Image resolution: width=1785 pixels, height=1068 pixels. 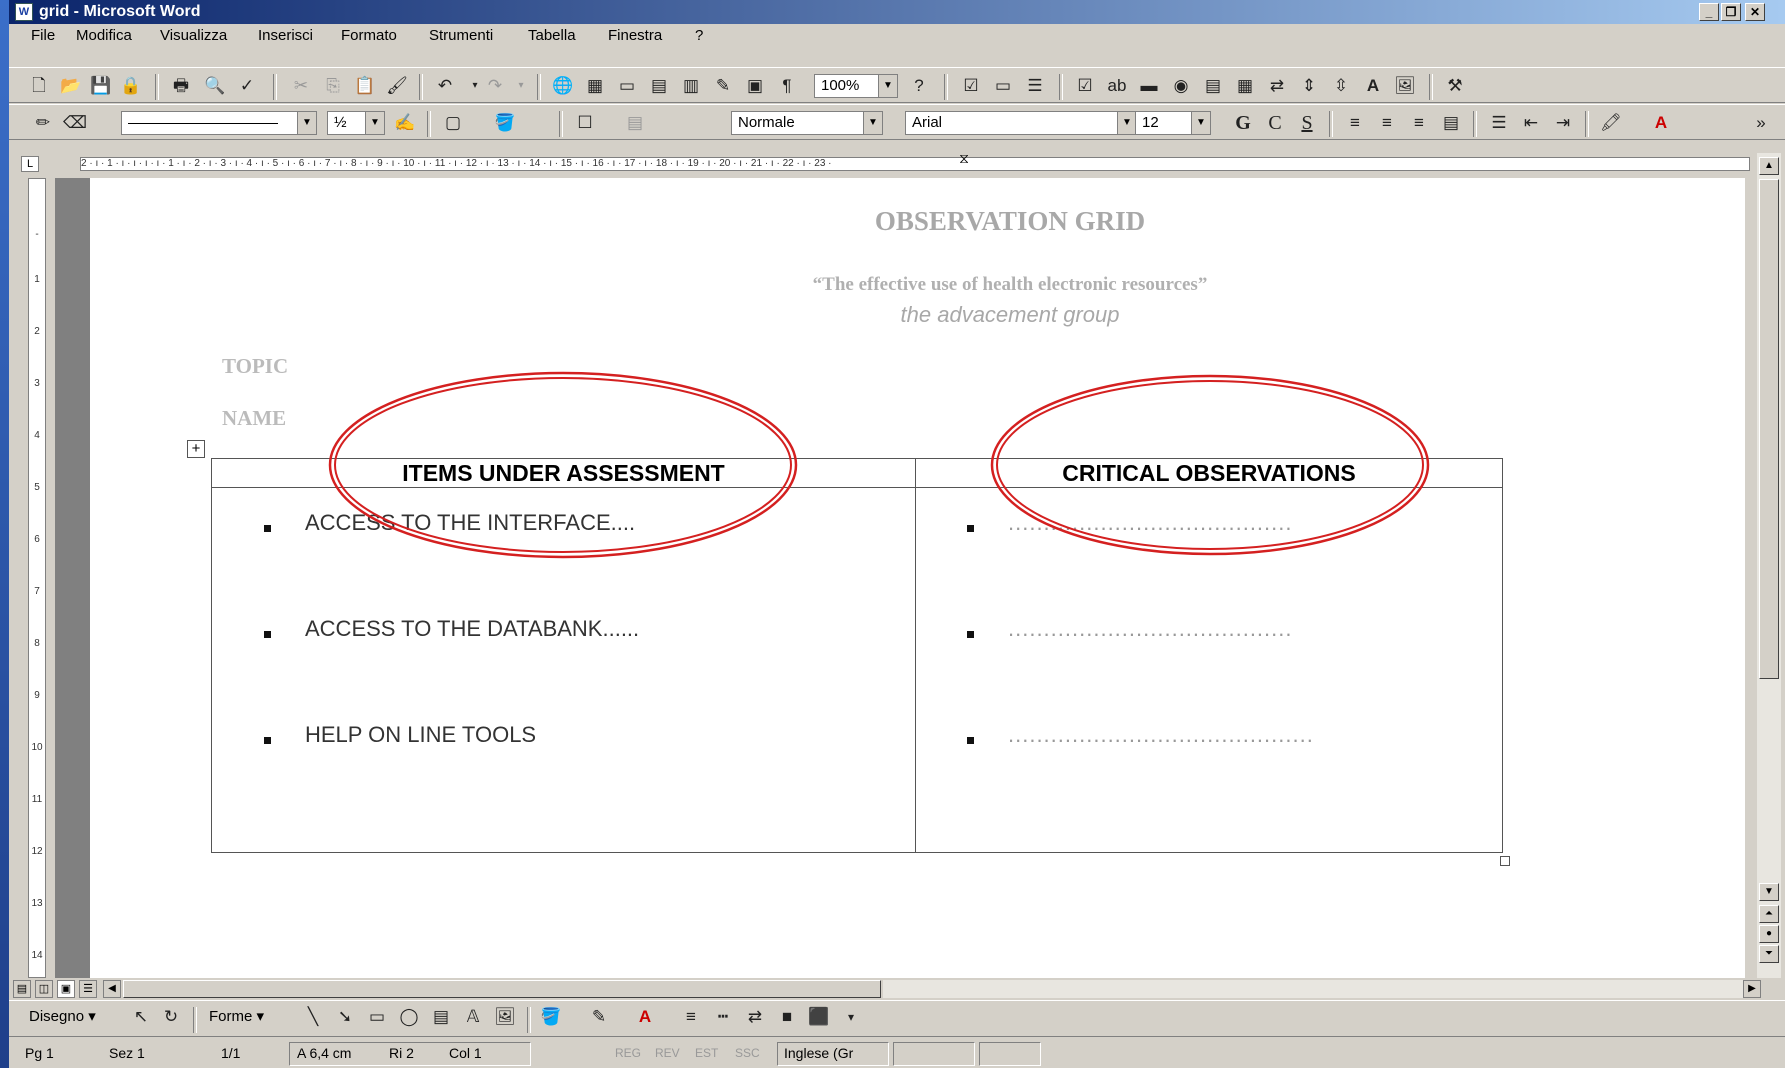 What do you see at coordinates (44, 989) in the screenshot?
I see `web-view-icon: ◫` at bounding box center [44, 989].